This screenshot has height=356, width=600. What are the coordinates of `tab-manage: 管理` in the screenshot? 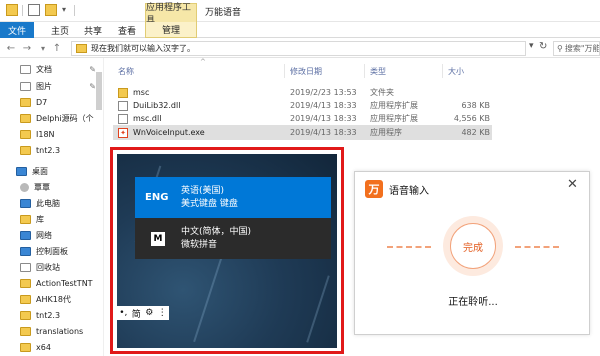 It's located at (171, 30).